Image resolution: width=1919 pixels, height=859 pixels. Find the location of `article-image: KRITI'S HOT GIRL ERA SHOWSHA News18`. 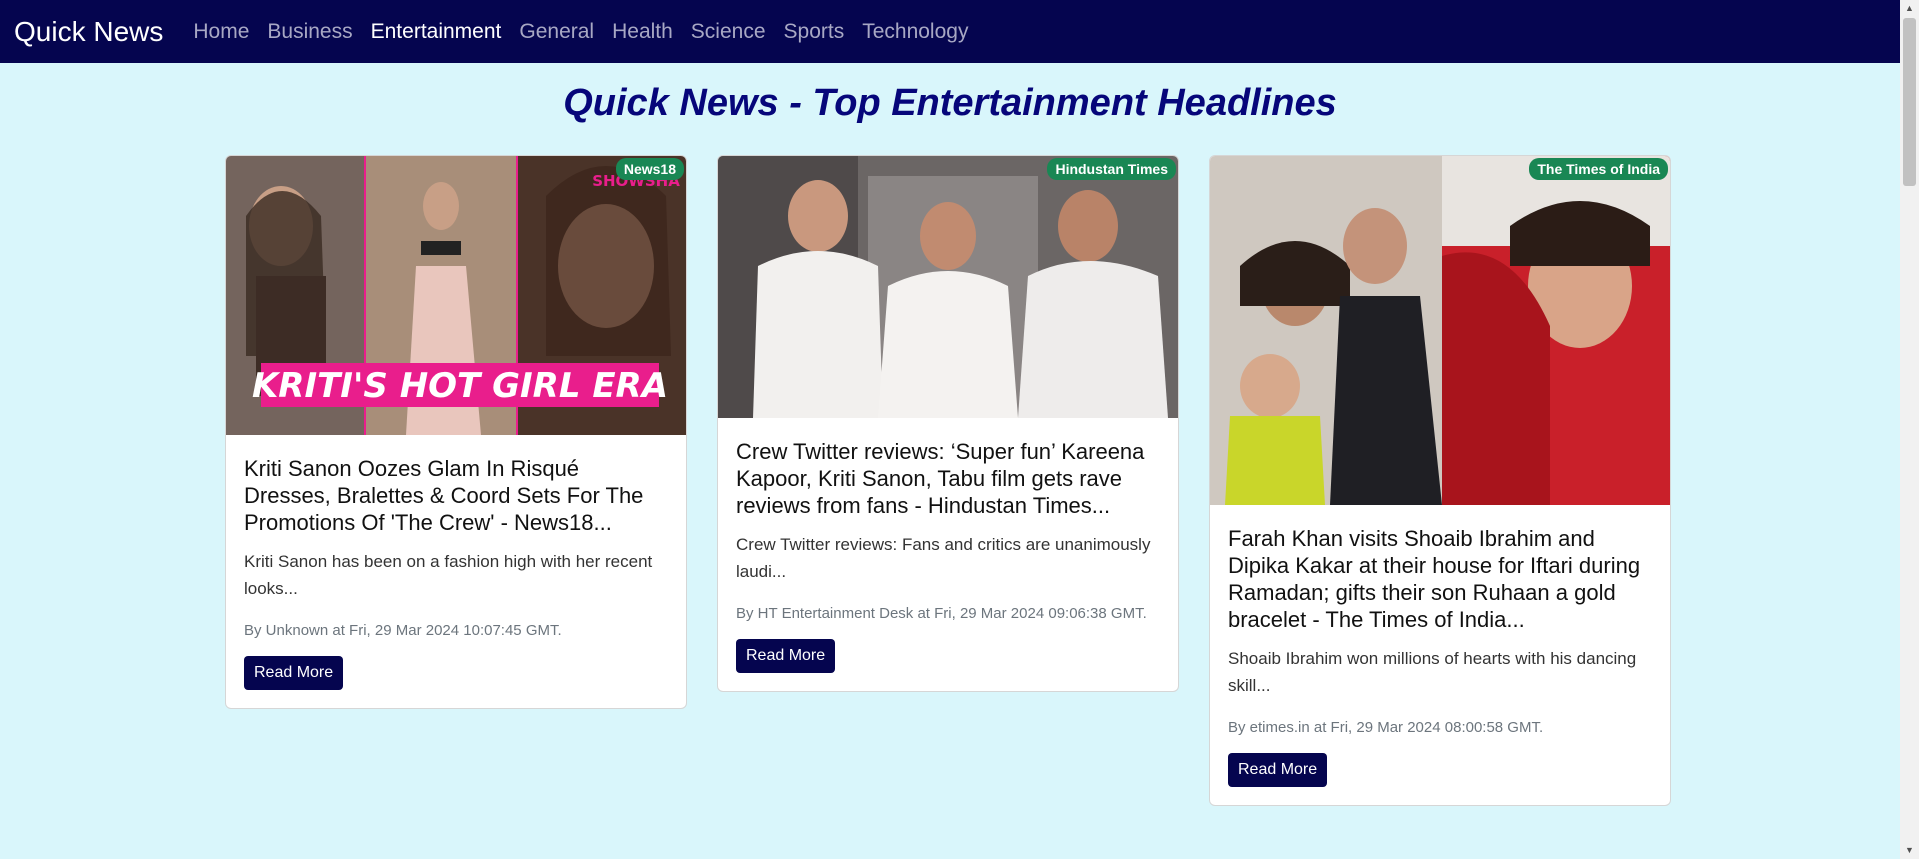

article-image: KRITI'S HOT GIRL ERA SHOWSHA News18 is located at coordinates (456, 295).